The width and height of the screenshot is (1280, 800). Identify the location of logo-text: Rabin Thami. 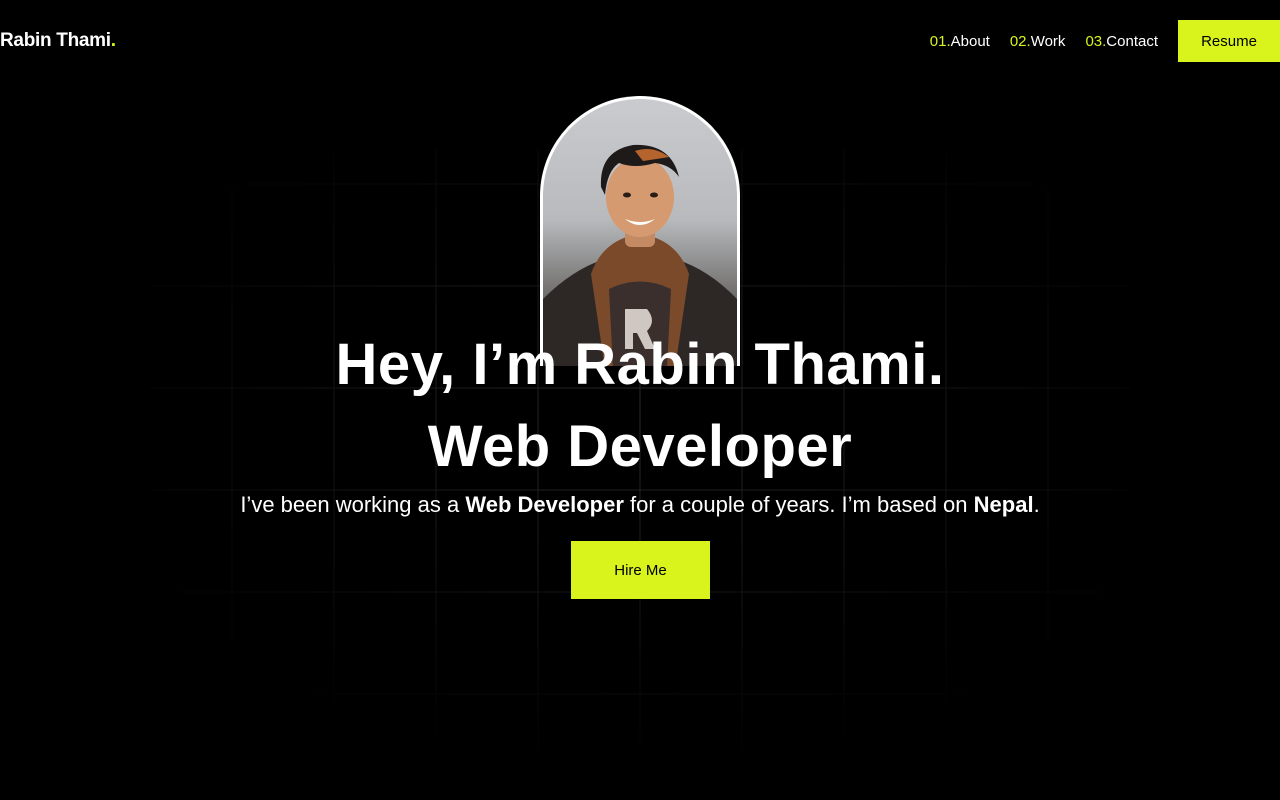
(55, 40).